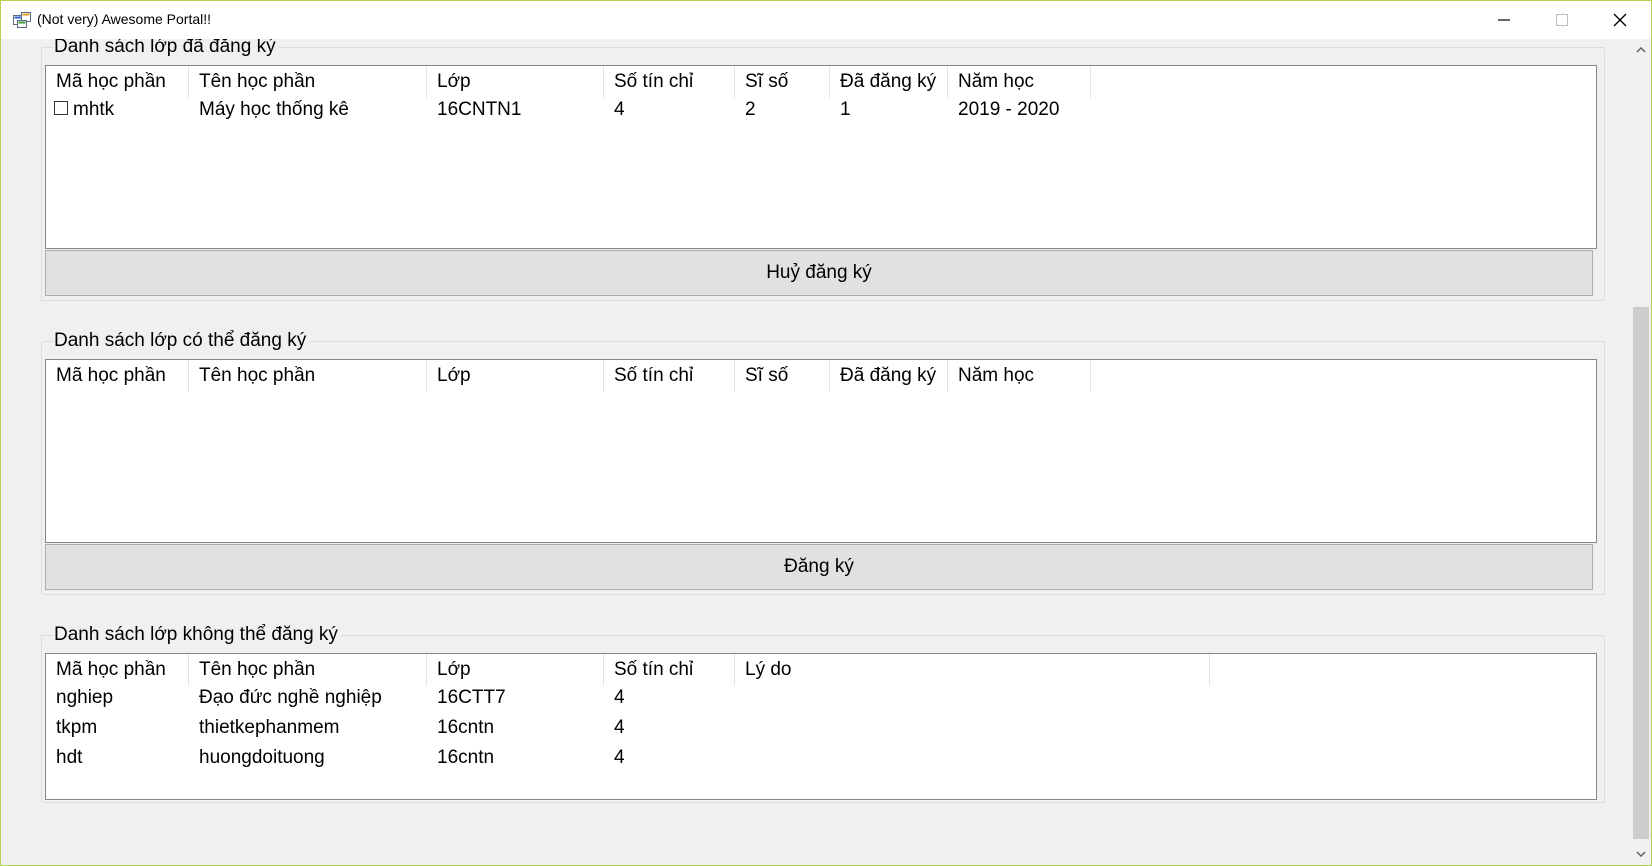  I want to click on close-icon, so click(1620, 20).